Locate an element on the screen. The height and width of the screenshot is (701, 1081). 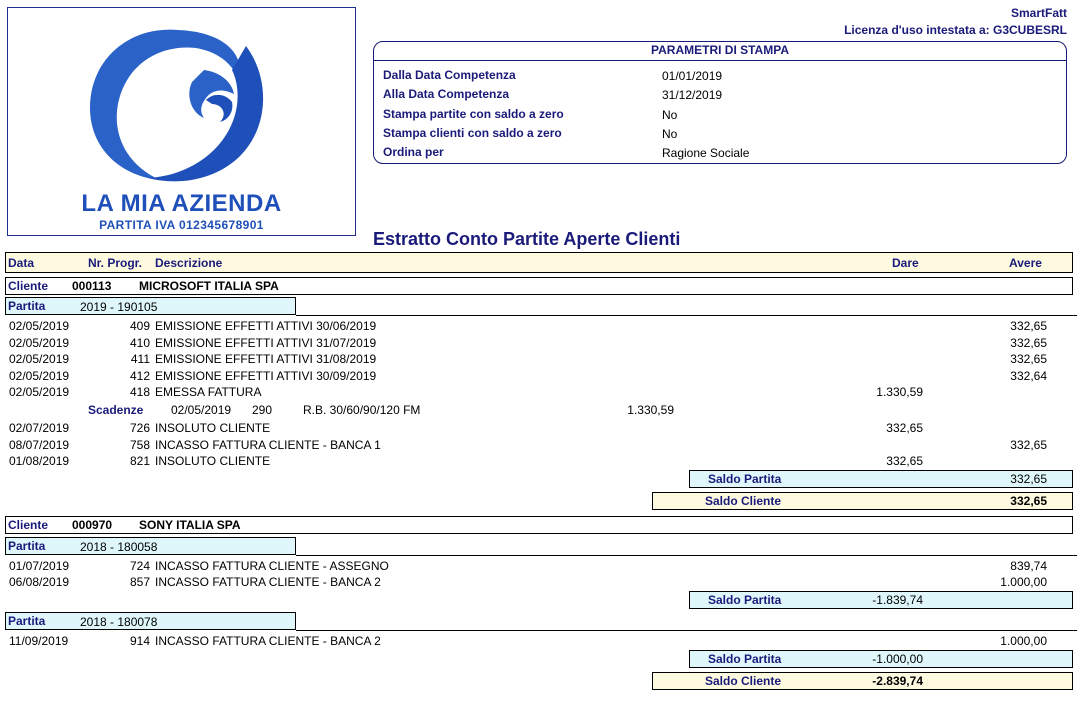
saldo-partita-dare: -1.000,00 is located at coordinates (897, 659).